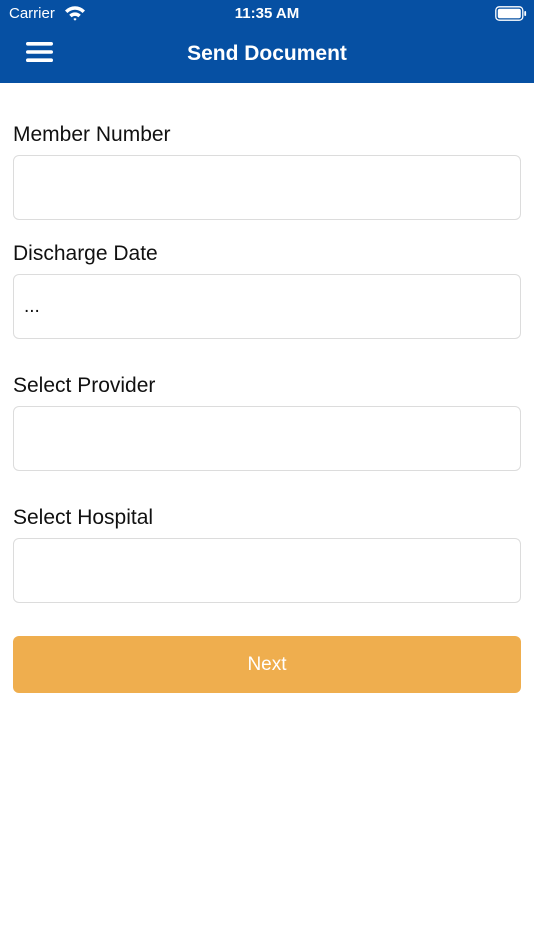 The width and height of the screenshot is (534, 950). I want to click on select-provider-dropdown, so click(267, 438).